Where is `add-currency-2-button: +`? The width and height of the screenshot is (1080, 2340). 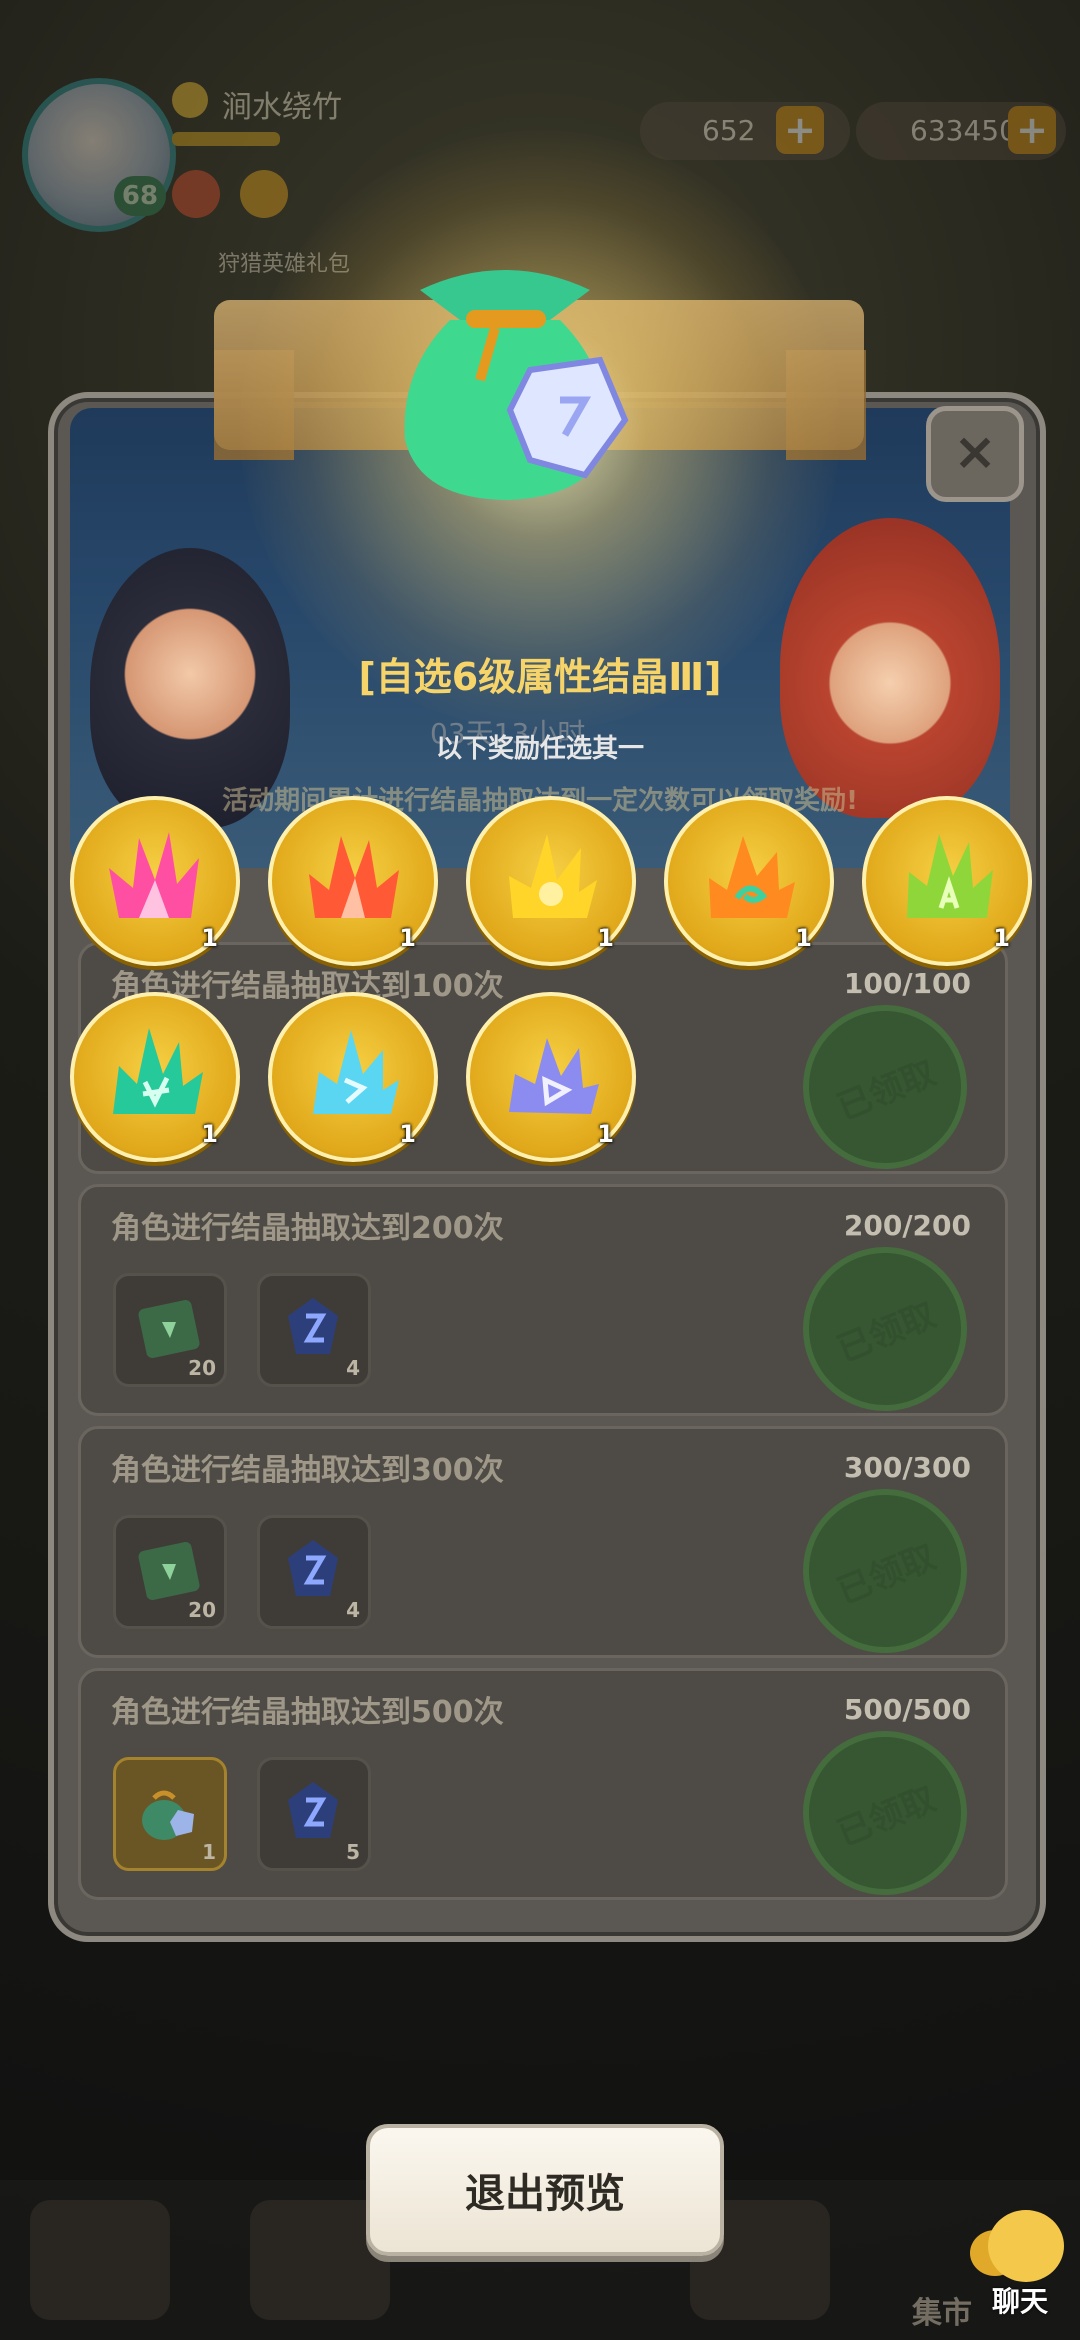
add-currency-2-button: + is located at coordinates (1032, 130).